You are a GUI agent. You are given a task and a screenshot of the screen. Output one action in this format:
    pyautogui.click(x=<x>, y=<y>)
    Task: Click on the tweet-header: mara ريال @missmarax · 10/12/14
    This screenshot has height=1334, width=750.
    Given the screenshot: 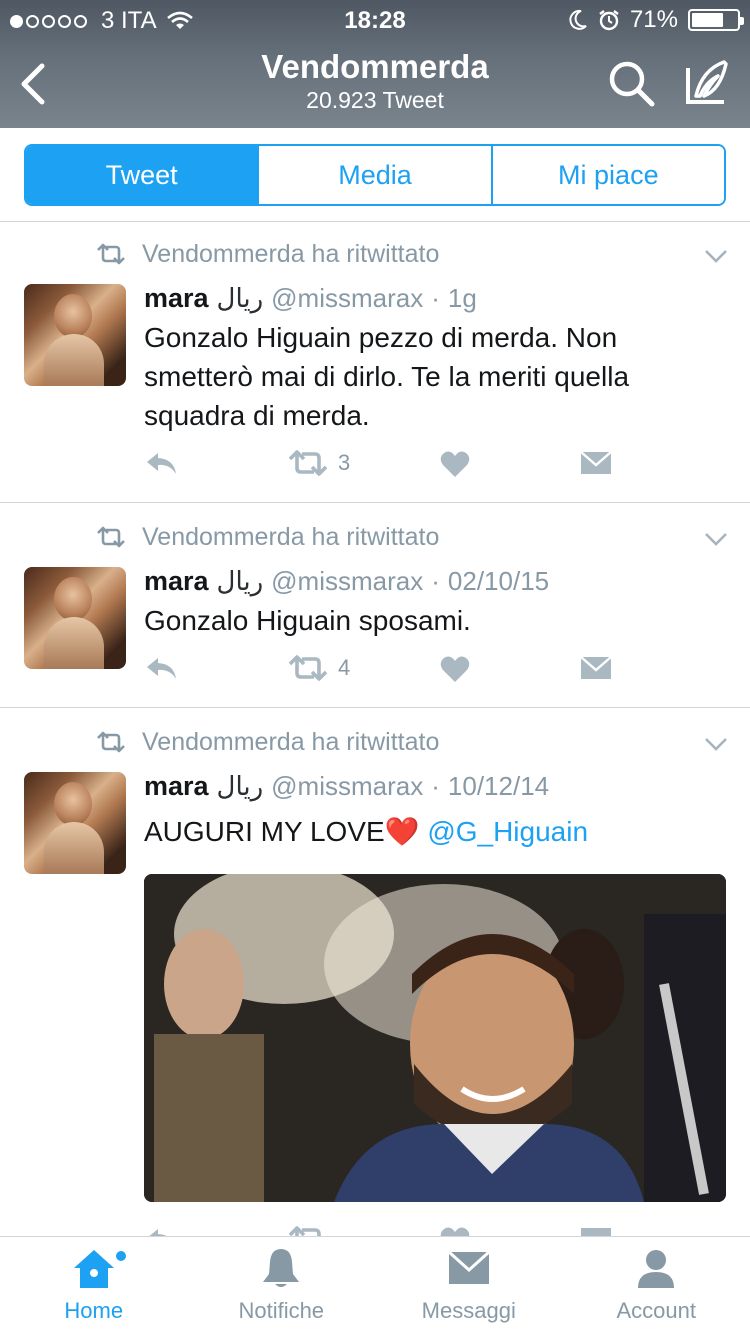 What is the action you would take?
    pyautogui.click(x=346, y=786)
    